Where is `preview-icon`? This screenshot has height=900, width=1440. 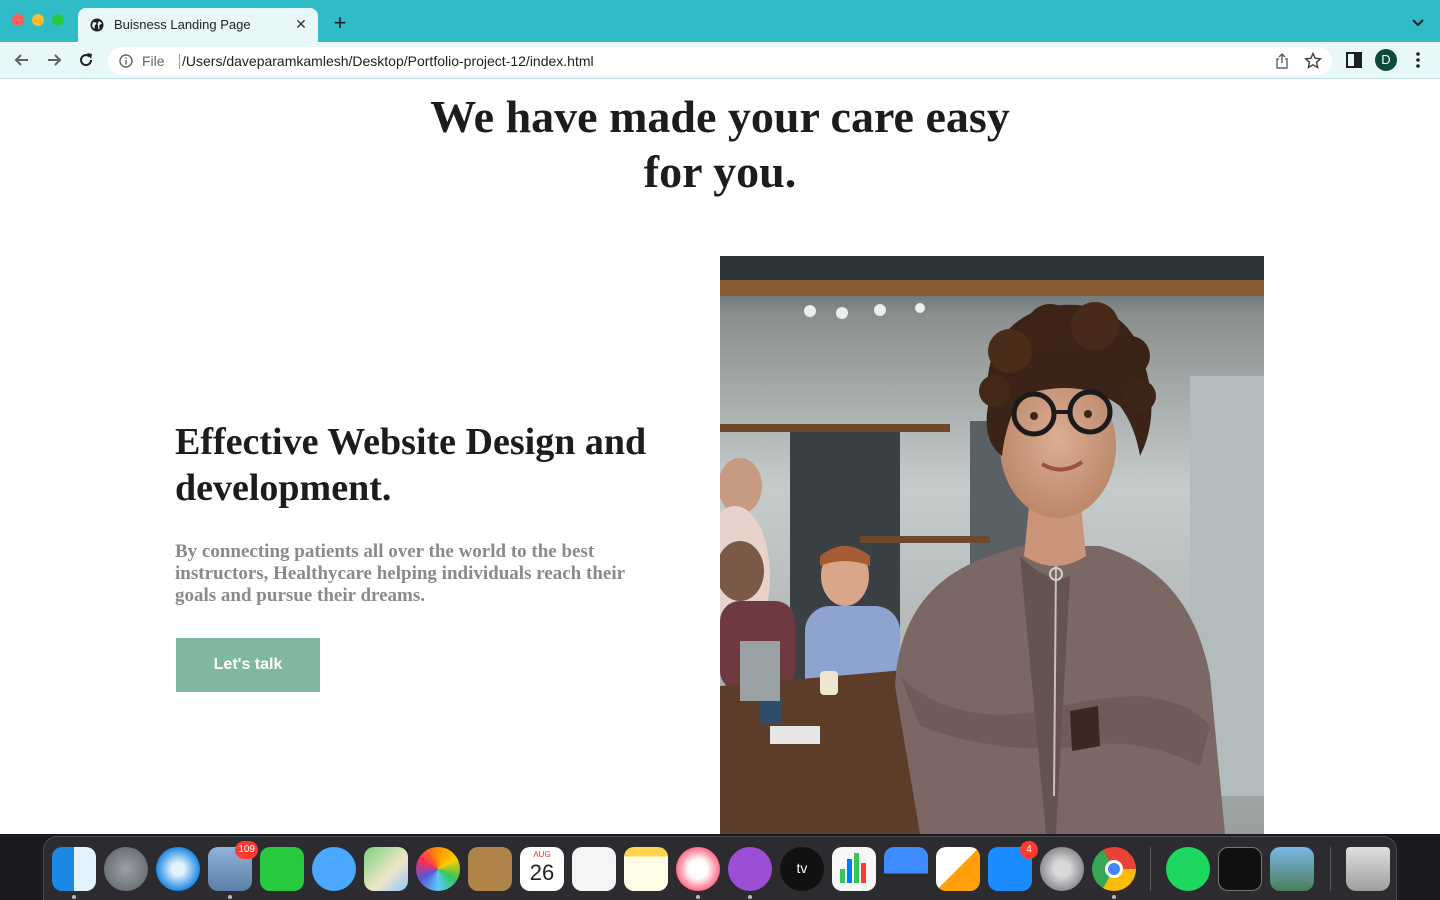 preview-icon is located at coordinates (1292, 869).